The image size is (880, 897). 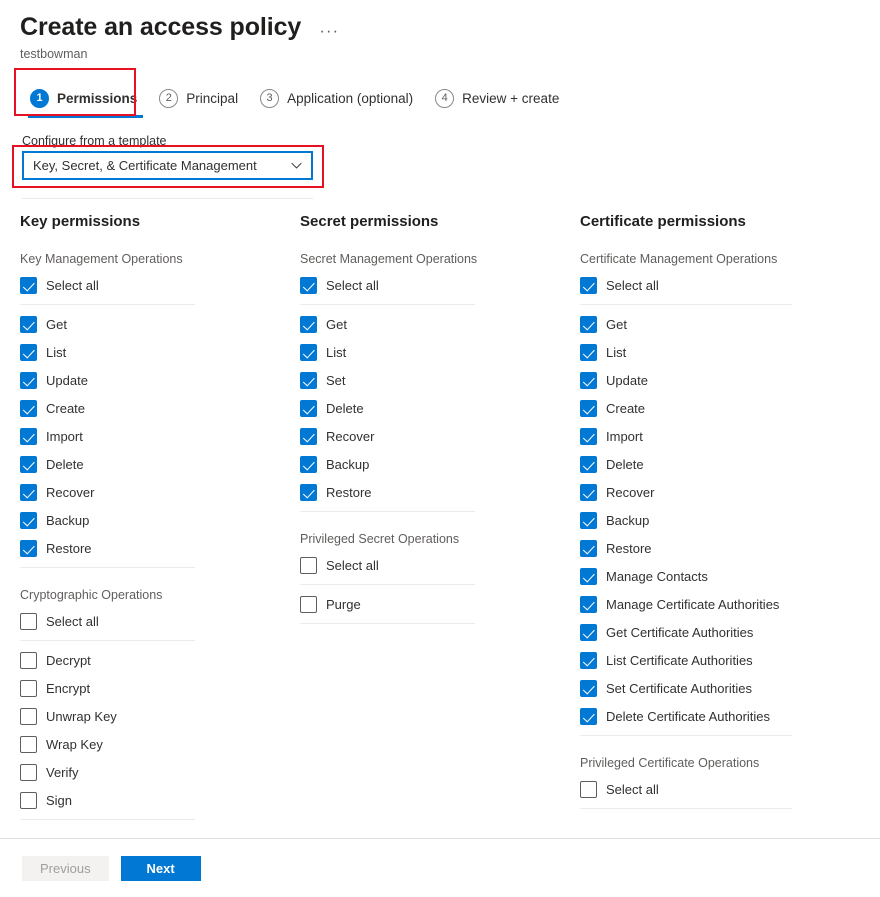 What do you see at coordinates (160, 661) in the screenshot?
I see `permission-row: Decrypt` at bounding box center [160, 661].